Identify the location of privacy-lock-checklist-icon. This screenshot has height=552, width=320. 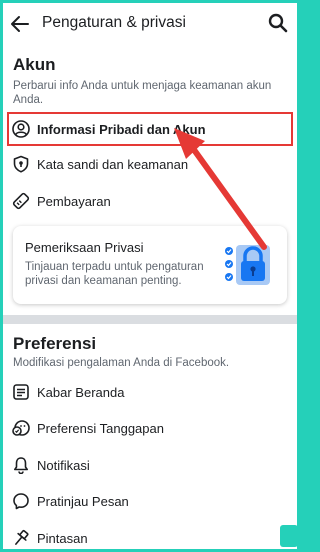
(247, 265).